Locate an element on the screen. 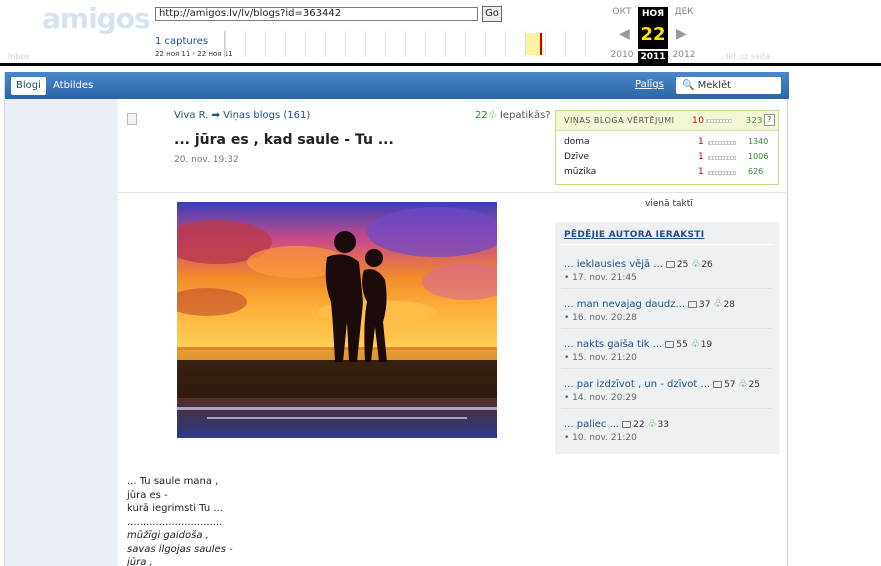  poem-line: savas ilgojas saules - is located at coordinates (180, 549).